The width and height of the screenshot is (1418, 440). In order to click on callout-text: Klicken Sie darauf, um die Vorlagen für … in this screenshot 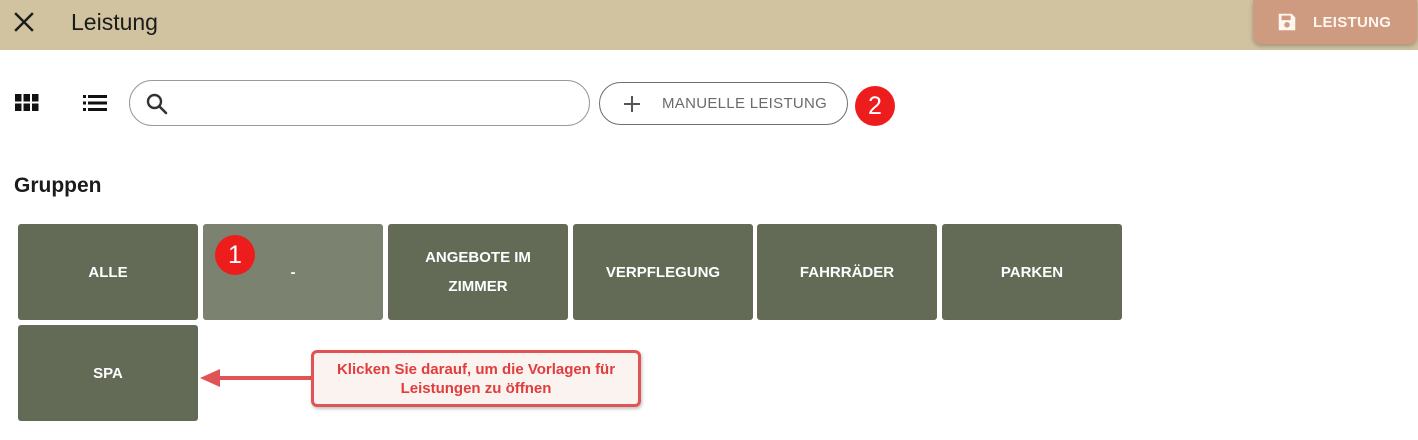, I will do `click(476, 378)`.